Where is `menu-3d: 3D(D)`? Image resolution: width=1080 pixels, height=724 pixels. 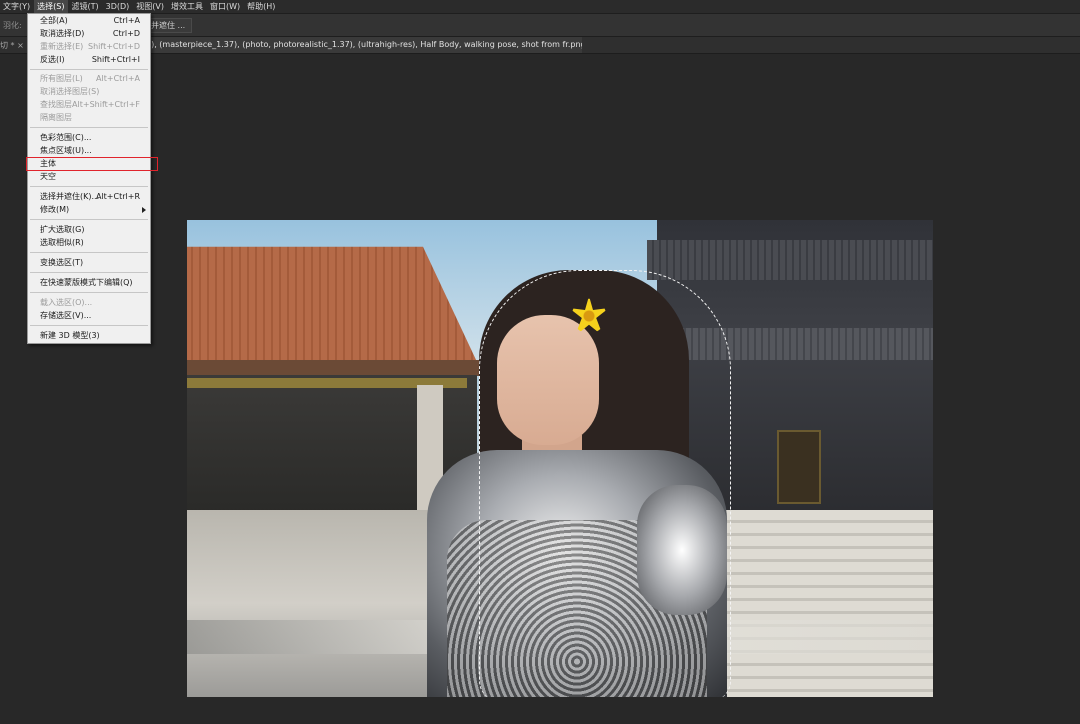
menu-3d: 3D(D) is located at coordinates (118, 6).